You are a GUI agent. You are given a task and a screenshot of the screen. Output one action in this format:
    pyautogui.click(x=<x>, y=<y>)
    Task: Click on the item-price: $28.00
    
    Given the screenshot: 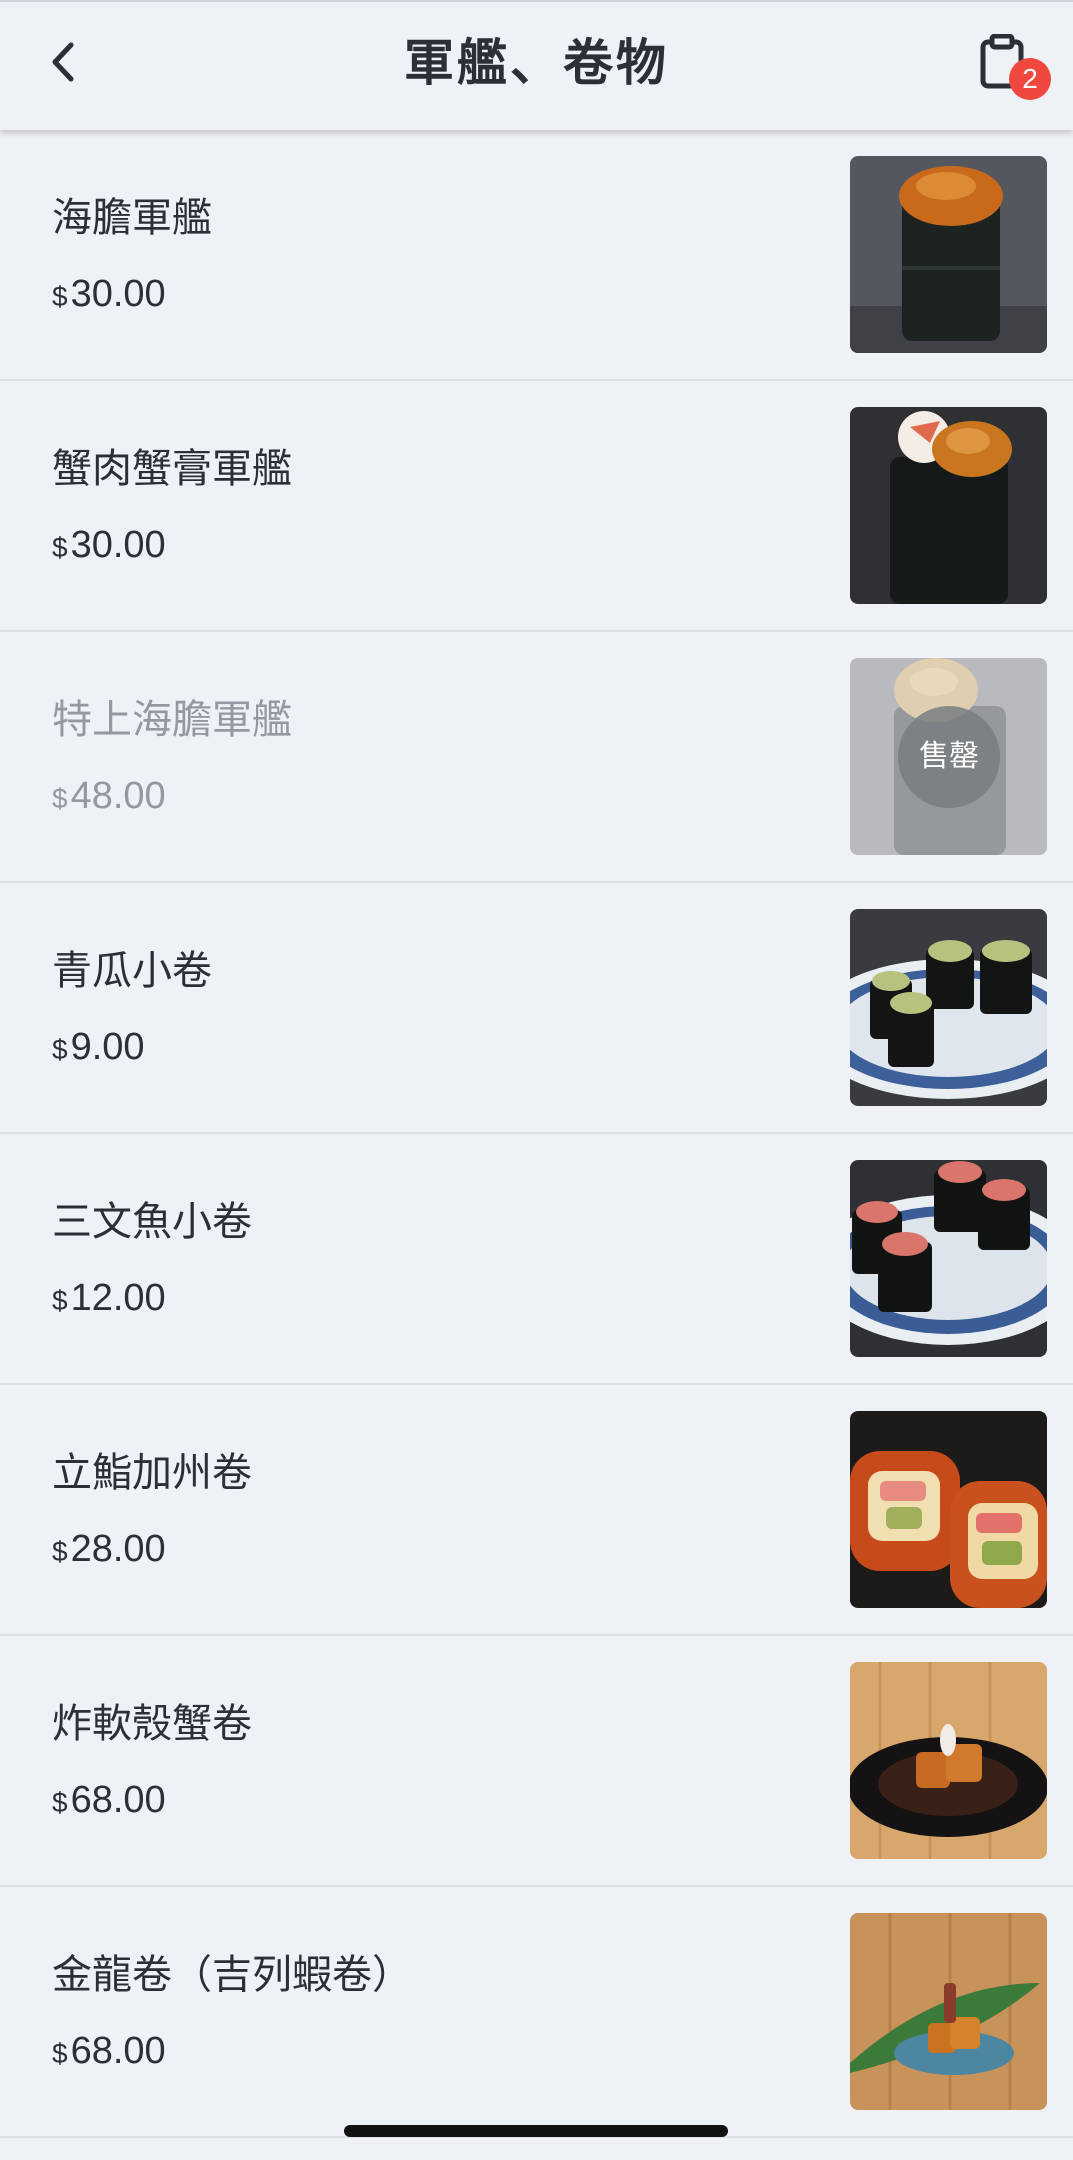 What is the action you would take?
    pyautogui.click(x=109, y=1550)
    